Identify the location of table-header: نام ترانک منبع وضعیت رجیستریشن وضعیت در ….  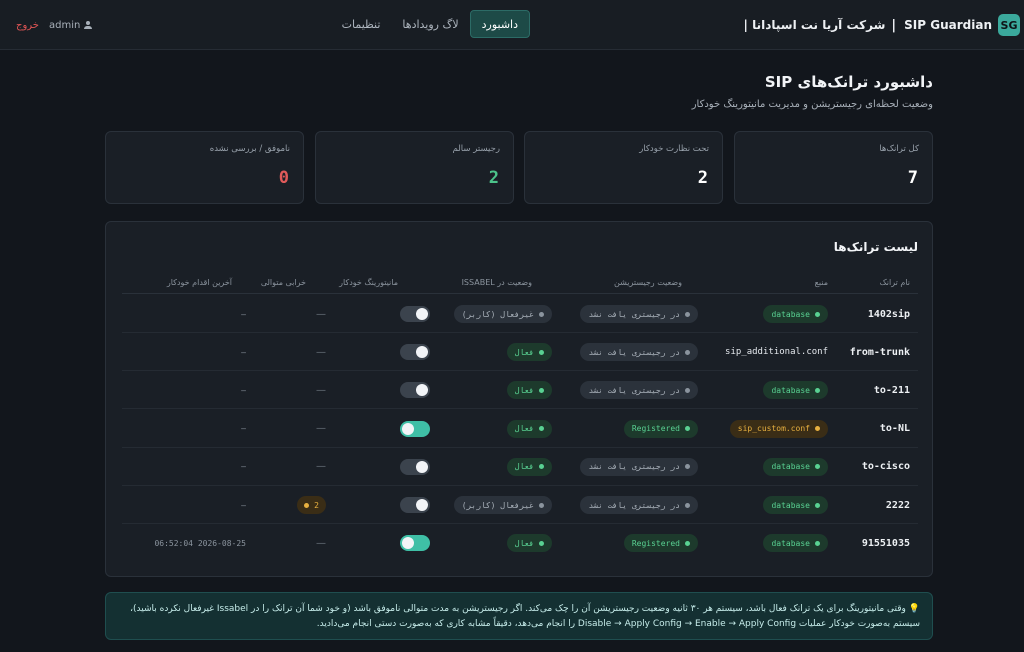
(520, 284).